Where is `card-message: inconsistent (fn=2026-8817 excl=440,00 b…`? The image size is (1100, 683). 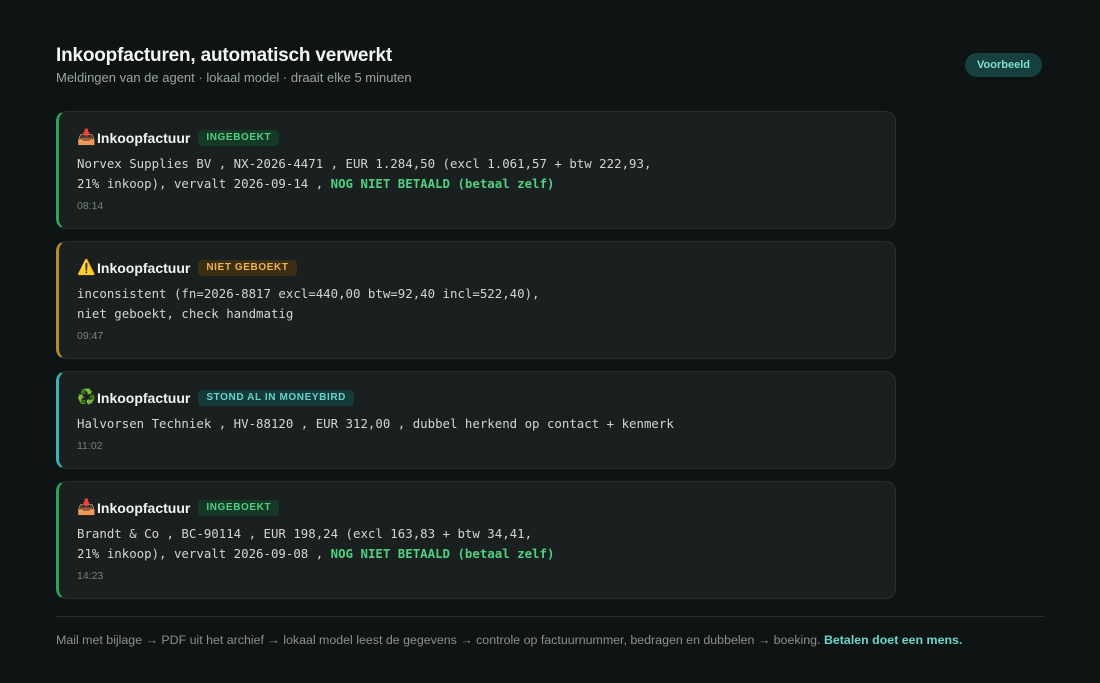
card-message: inconsistent (fn=2026-8817 excl=440,00 b… is located at coordinates (477, 304).